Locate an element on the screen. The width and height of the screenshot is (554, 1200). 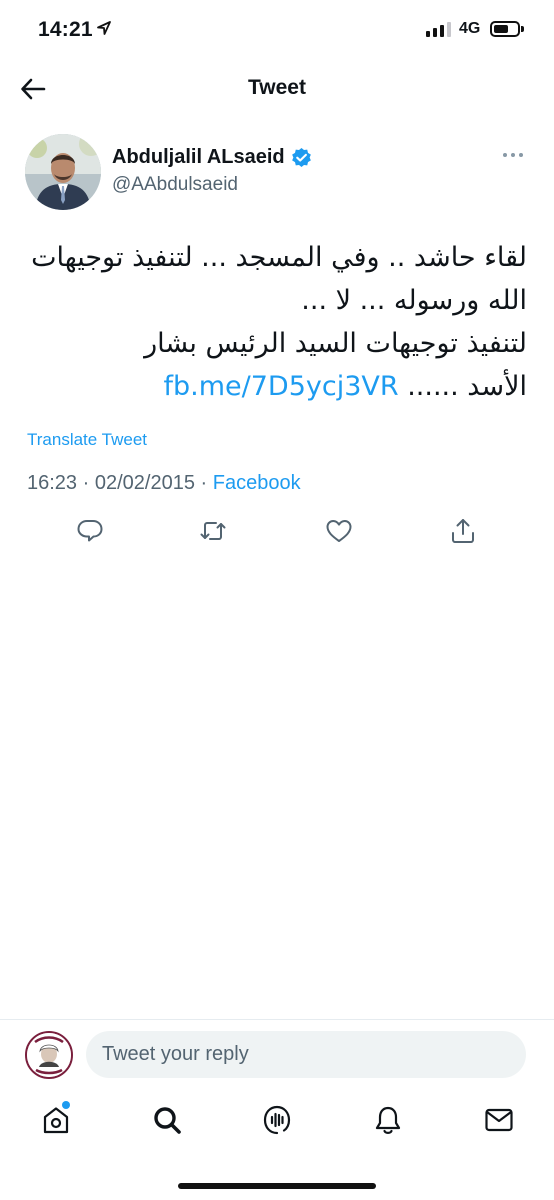
mail-icon is located at coordinates (499, 1120).